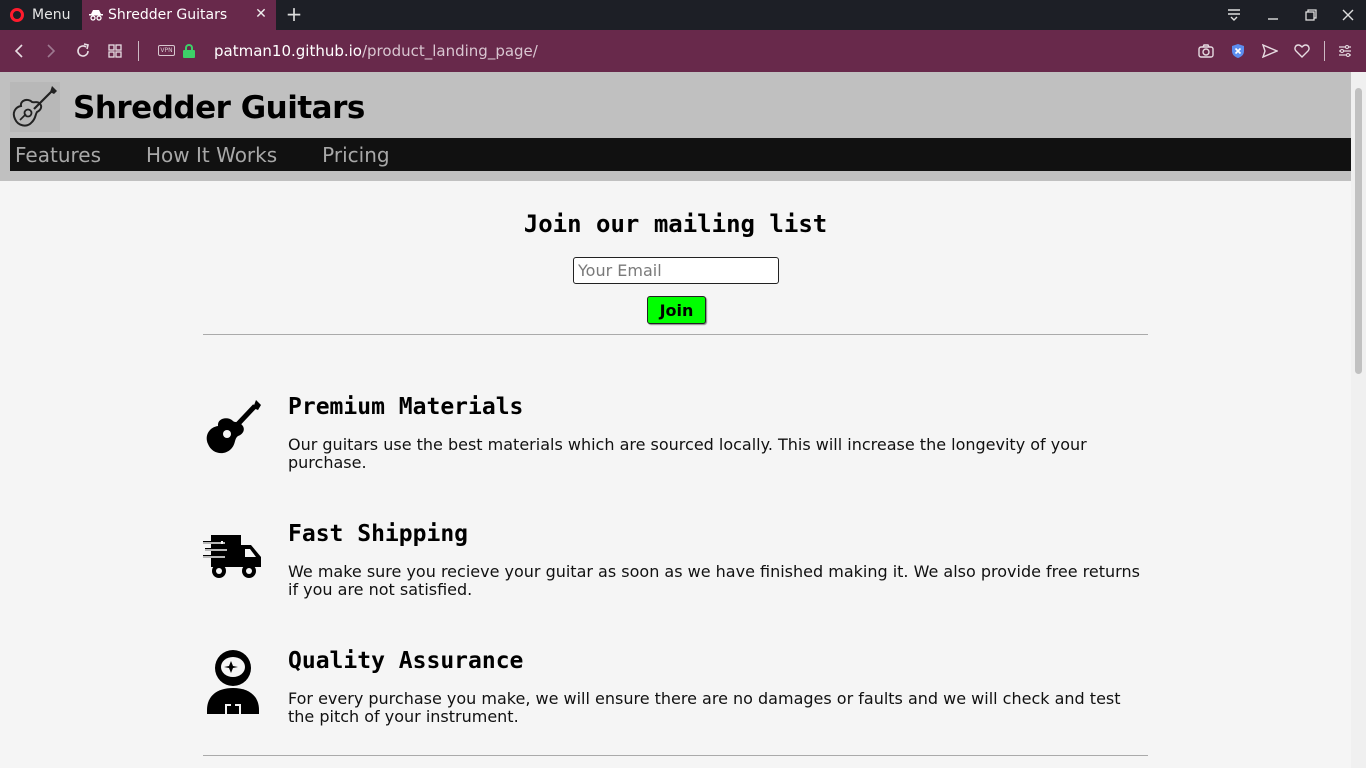 Image resolution: width=1366 pixels, height=768 pixels. I want to click on opera-menu-button: Menu, so click(41, 15).